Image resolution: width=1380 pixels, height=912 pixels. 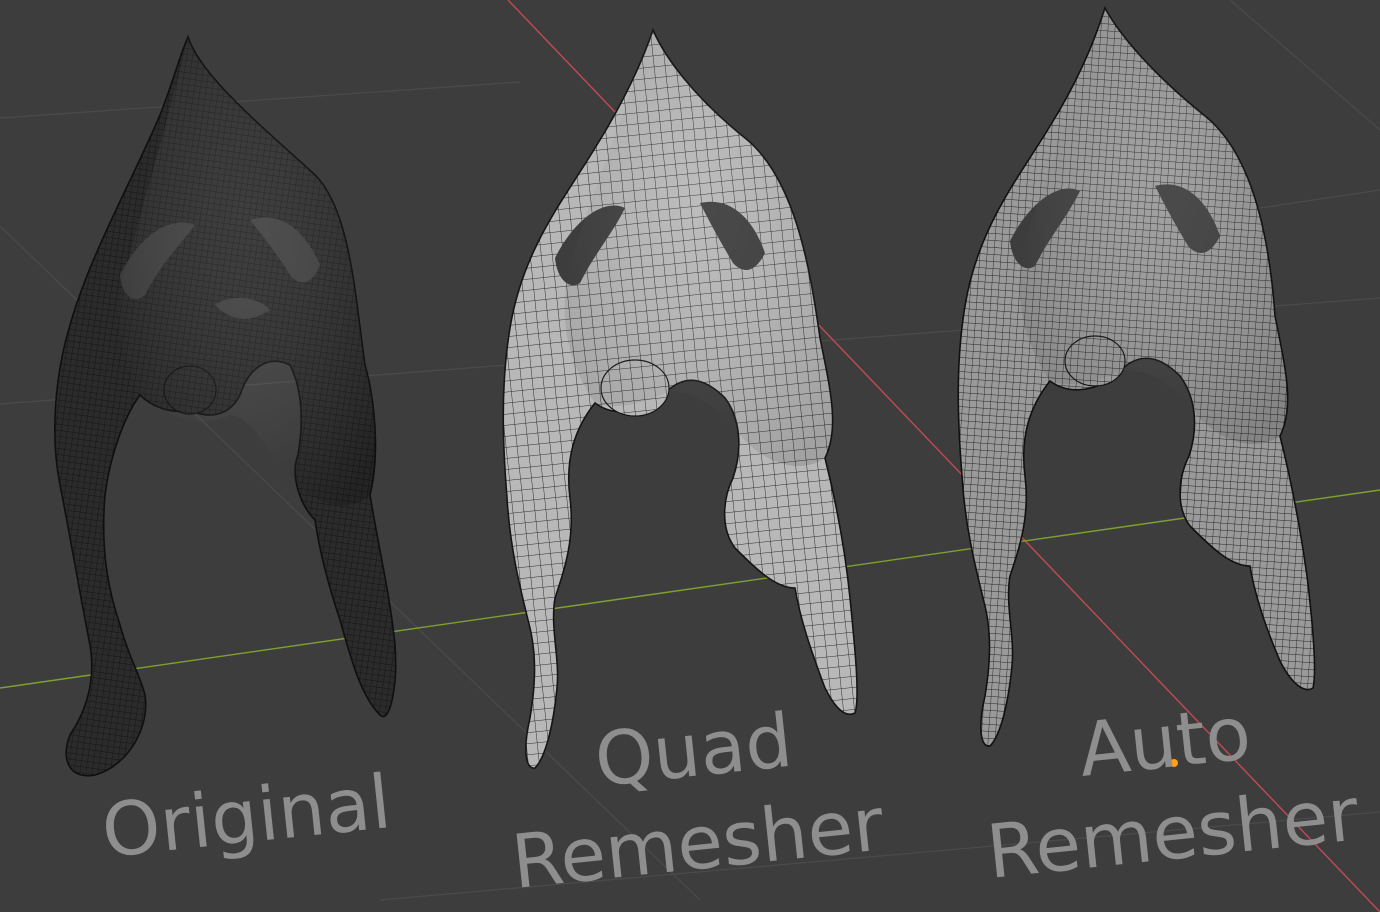 What do you see at coordinates (698, 248) in the screenshot?
I see `mesh-quad-shade` at bounding box center [698, 248].